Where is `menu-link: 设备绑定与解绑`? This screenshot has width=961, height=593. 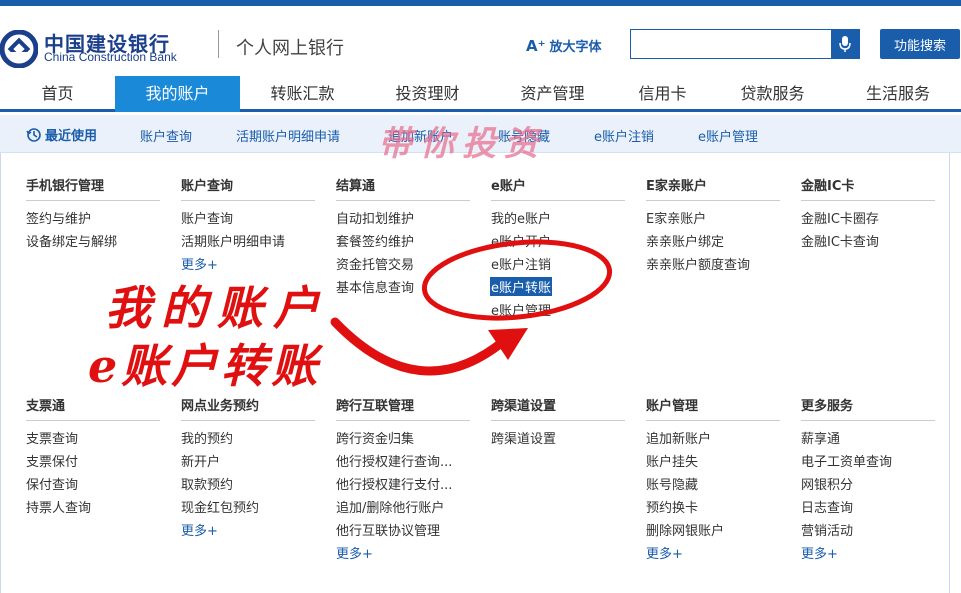
menu-link: 设备绑定与解绑 is located at coordinates (71, 240).